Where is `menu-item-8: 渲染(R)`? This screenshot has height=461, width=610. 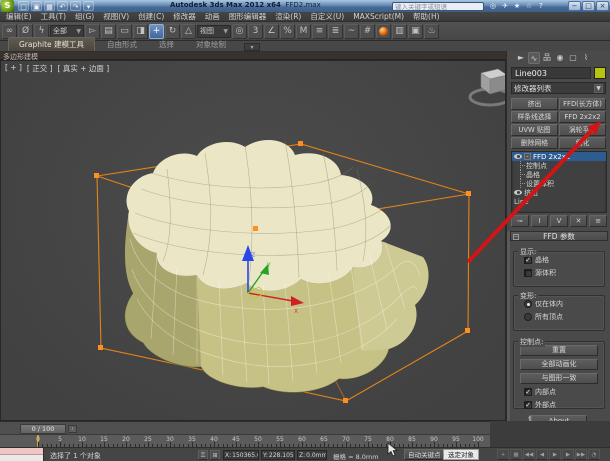 menu-item-8: 渲染(R) is located at coordinates (288, 16).